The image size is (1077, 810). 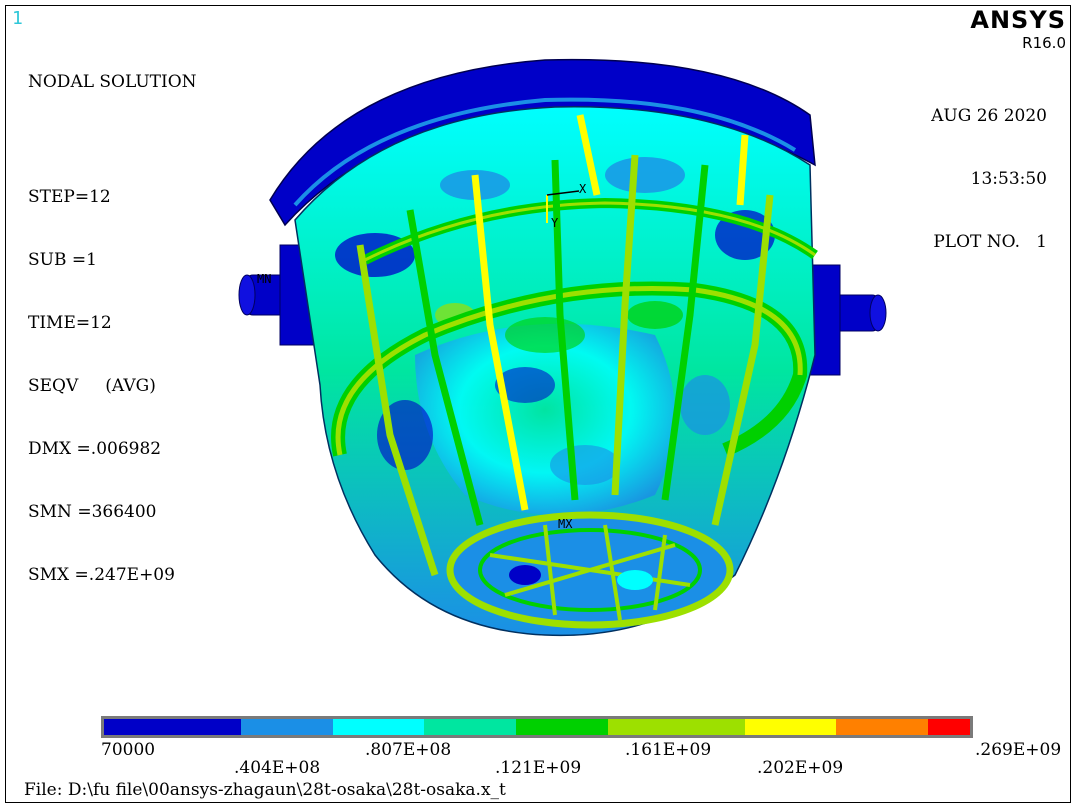 What do you see at coordinates (408, 750) in the screenshot?
I see `legend-label: .807E+08` at bounding box center [408, 750].